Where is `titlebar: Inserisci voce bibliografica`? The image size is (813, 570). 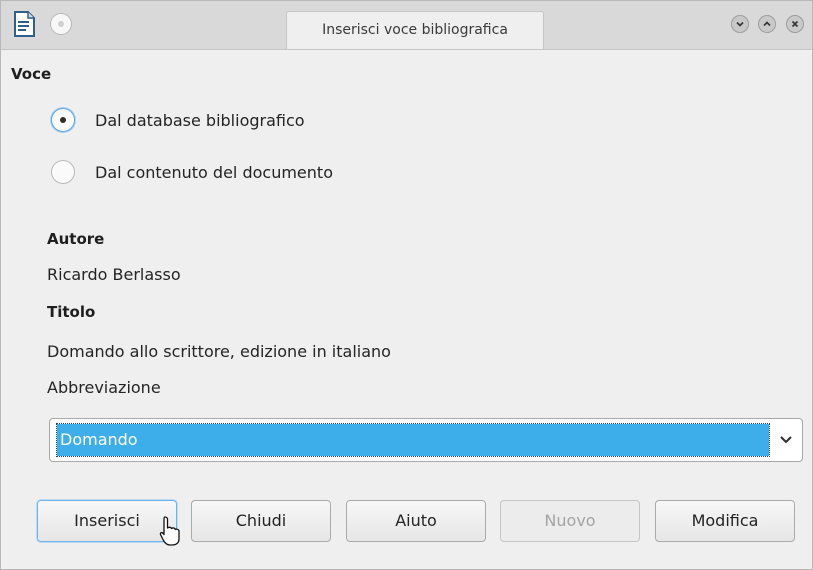 titlebar: Inserisci voce bibliografica is located at coordinates (406, 25).